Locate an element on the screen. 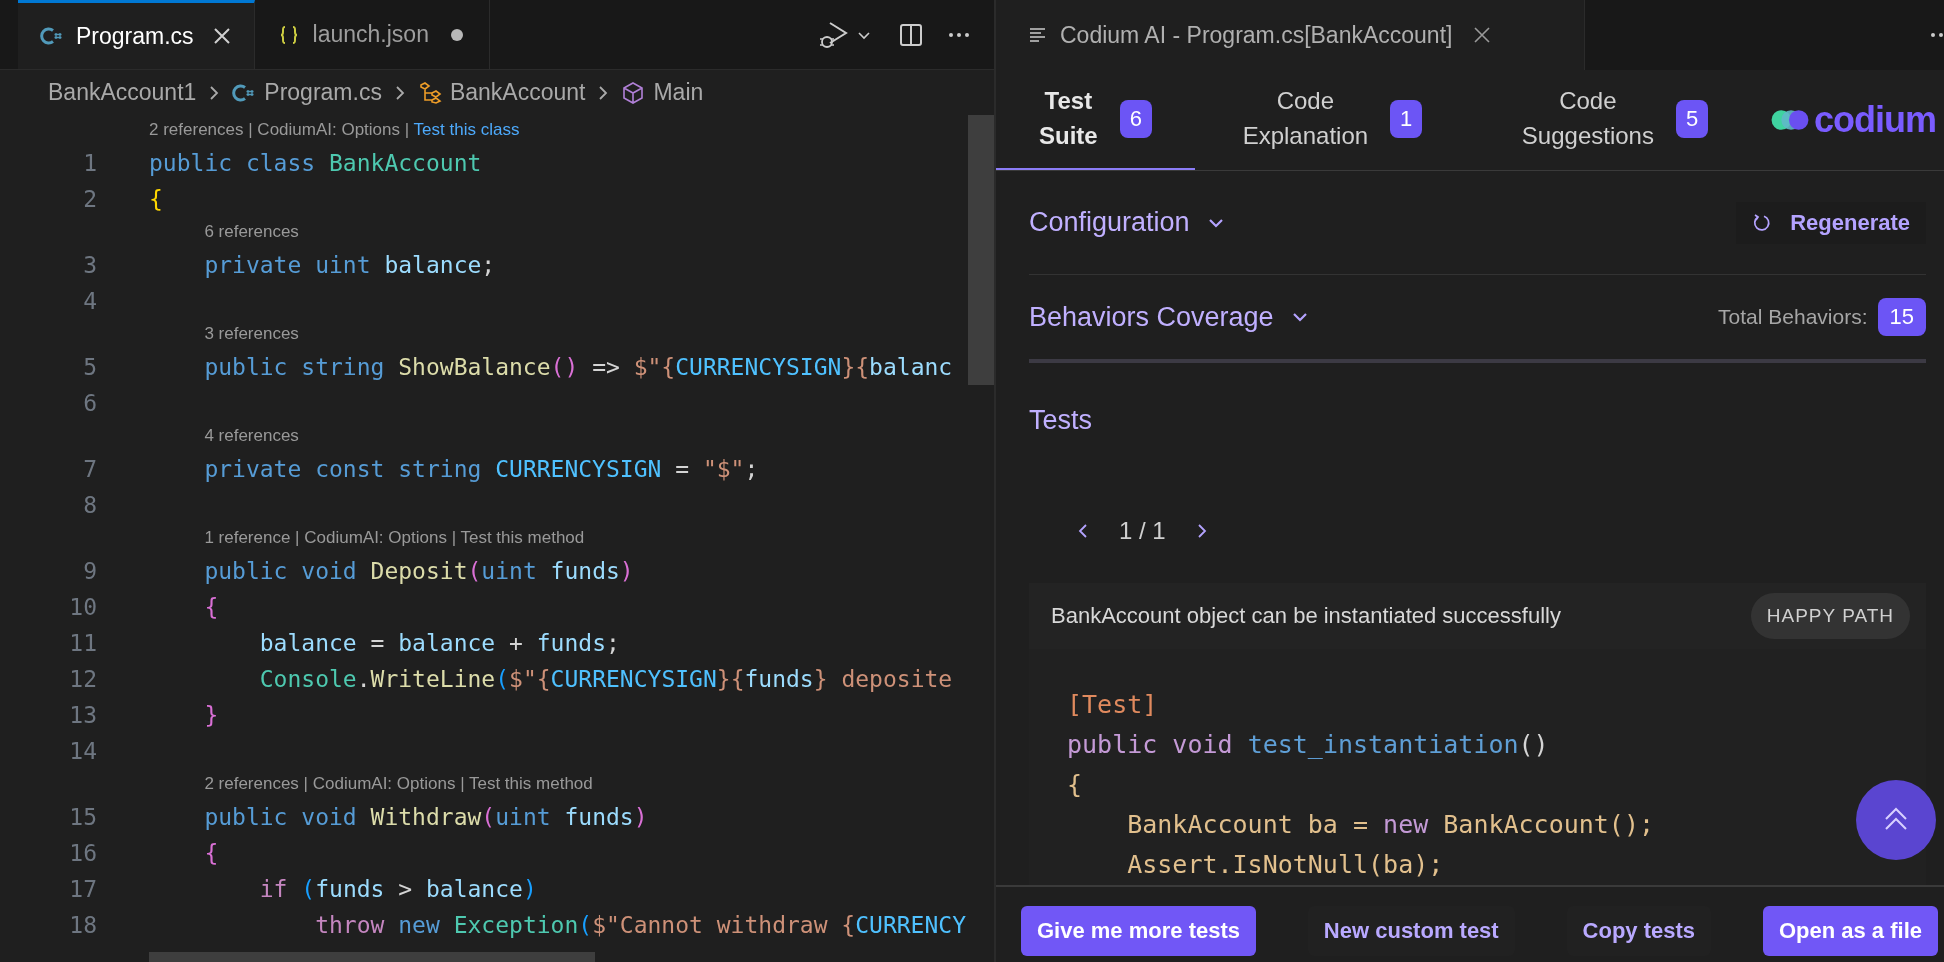  breadcrumb: Main is located at coordinates (678, 92).